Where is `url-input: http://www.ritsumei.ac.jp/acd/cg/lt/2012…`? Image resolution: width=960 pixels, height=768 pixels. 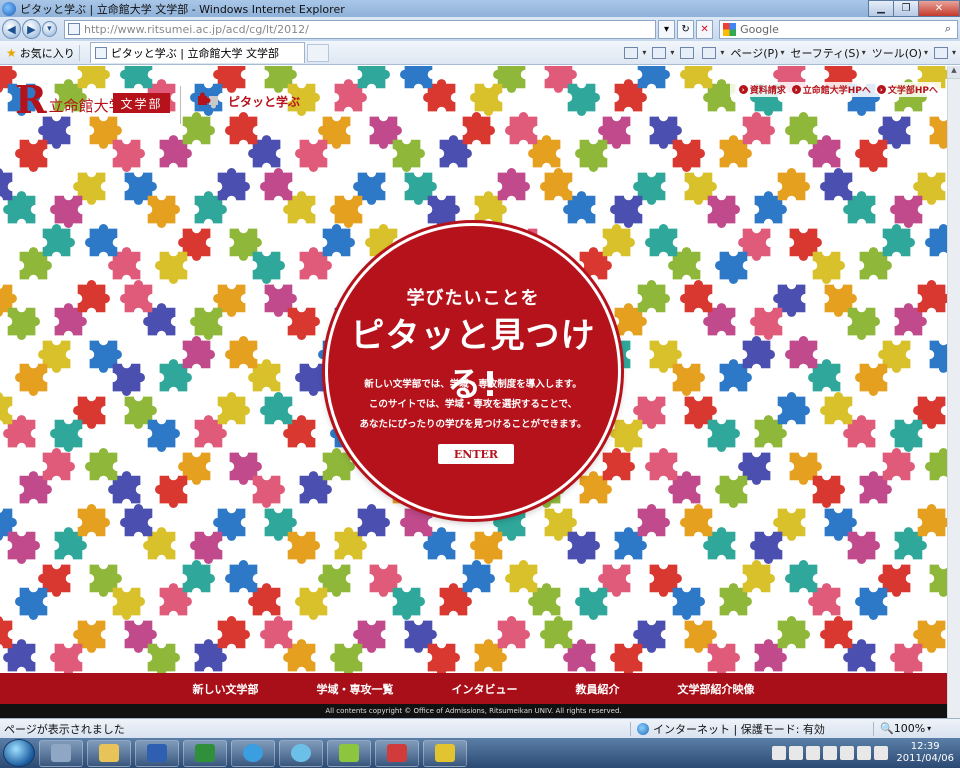 url-input: http://www.ritsumei.ac.jp/acd/cg/lt/2012… is located at coordinates (360, 29).